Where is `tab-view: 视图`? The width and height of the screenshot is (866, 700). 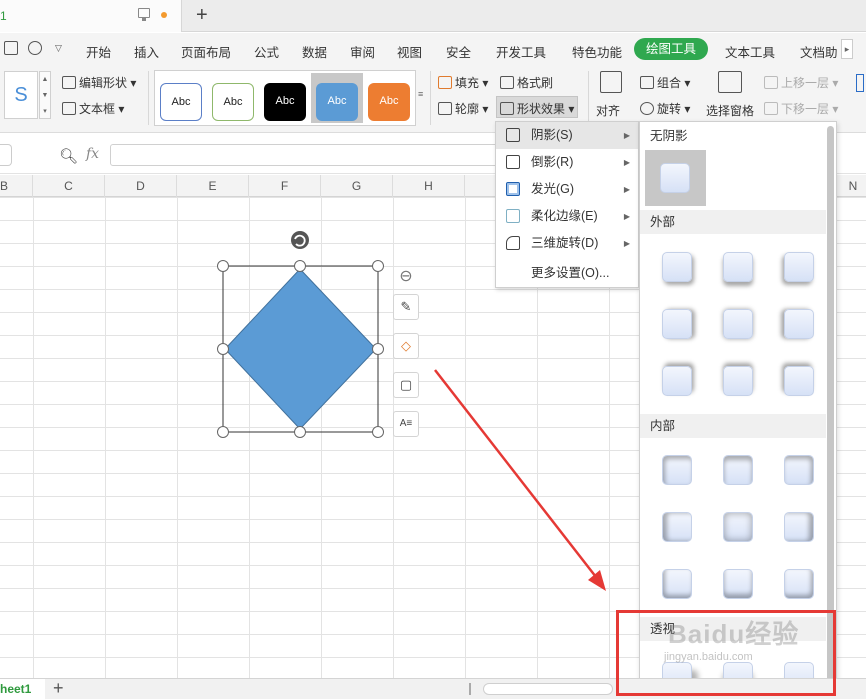
tab-view: 视图 is located at coordinates (409, 51).